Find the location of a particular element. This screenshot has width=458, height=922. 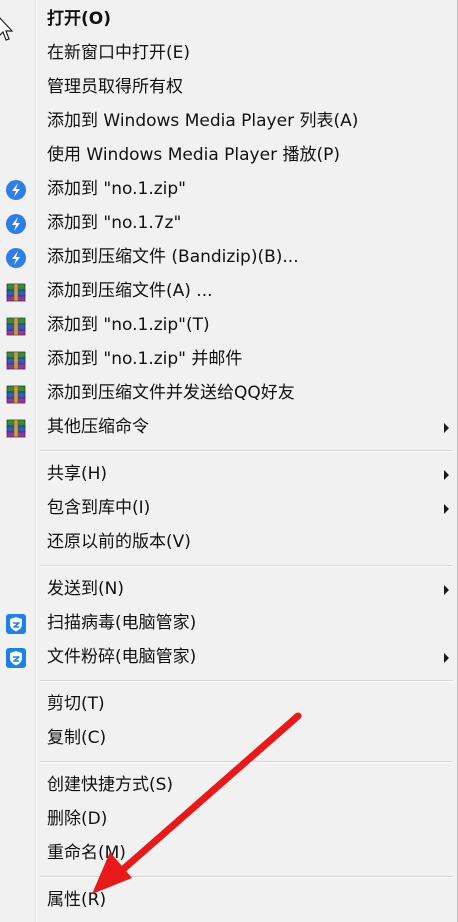

menu-item-label: 删除(D) is located at coordinates (77, 819).